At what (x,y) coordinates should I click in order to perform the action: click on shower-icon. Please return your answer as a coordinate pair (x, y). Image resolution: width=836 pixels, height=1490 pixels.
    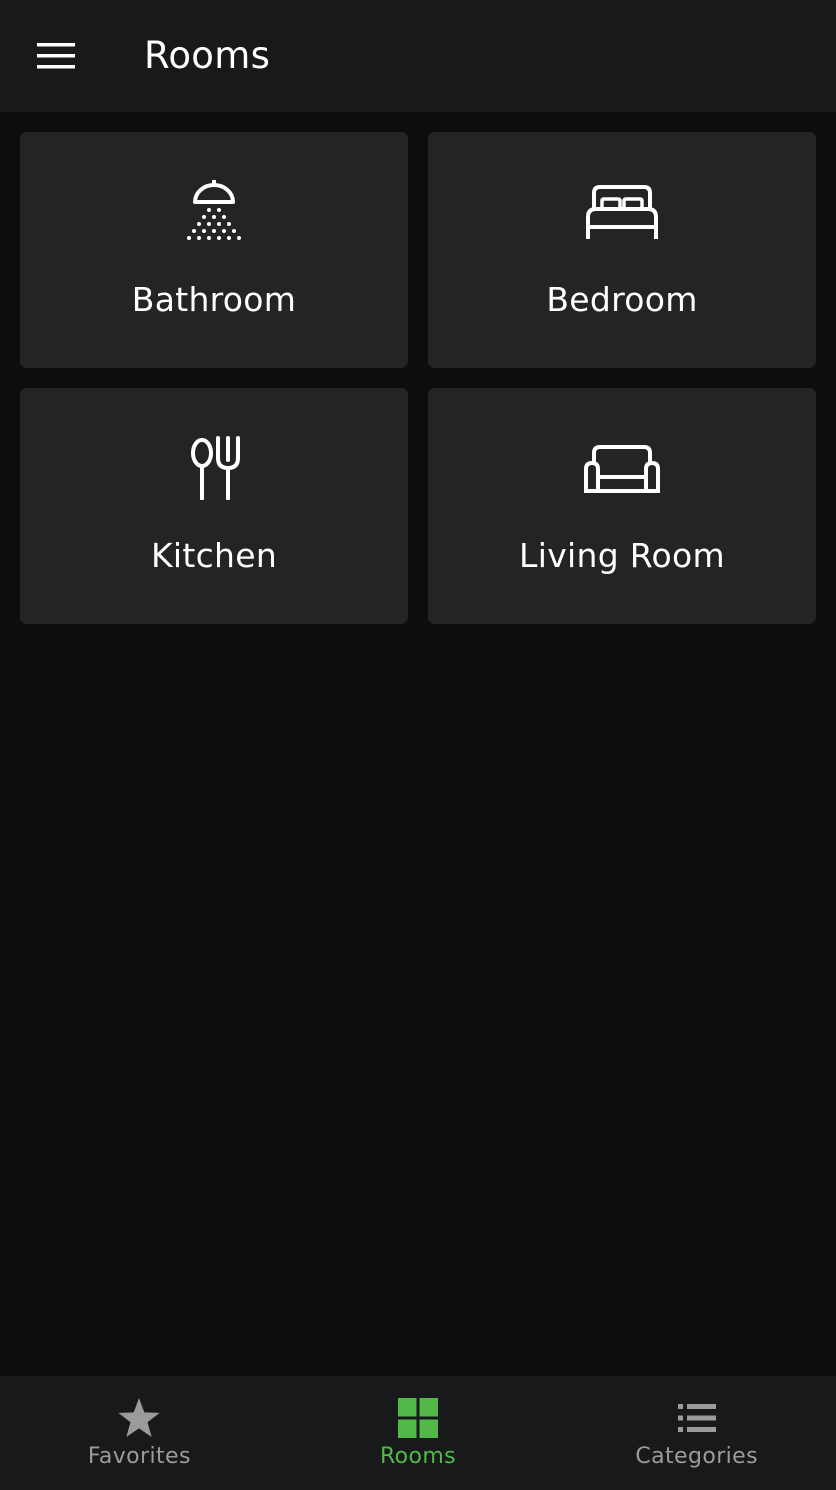
    Looking at the image, I should click on (214, 213).